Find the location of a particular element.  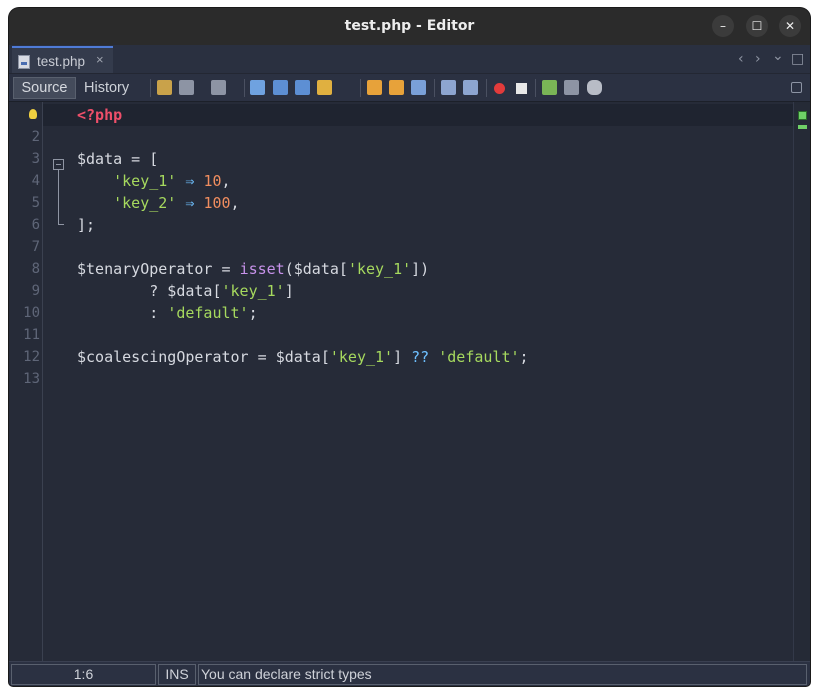

code-line-5: 'key_2' ⇒ 100, is located at coordinates (158, 203).